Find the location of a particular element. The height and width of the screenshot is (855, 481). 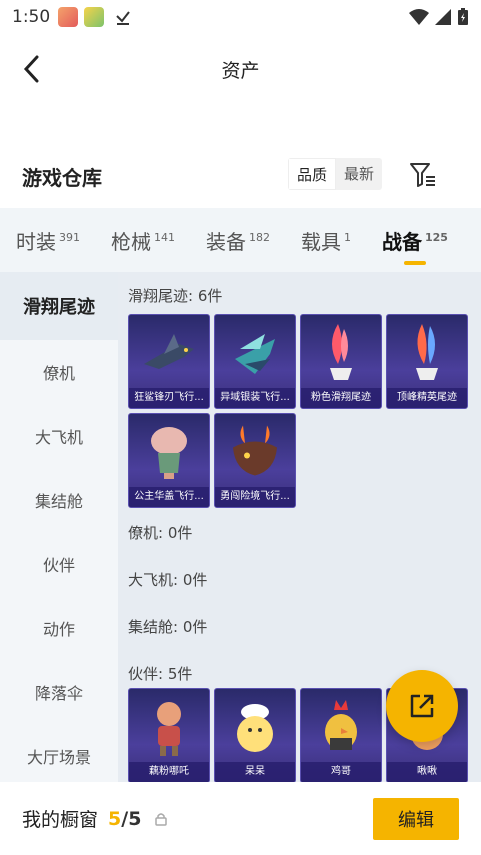

status-right is located at coordinates (439, 17).